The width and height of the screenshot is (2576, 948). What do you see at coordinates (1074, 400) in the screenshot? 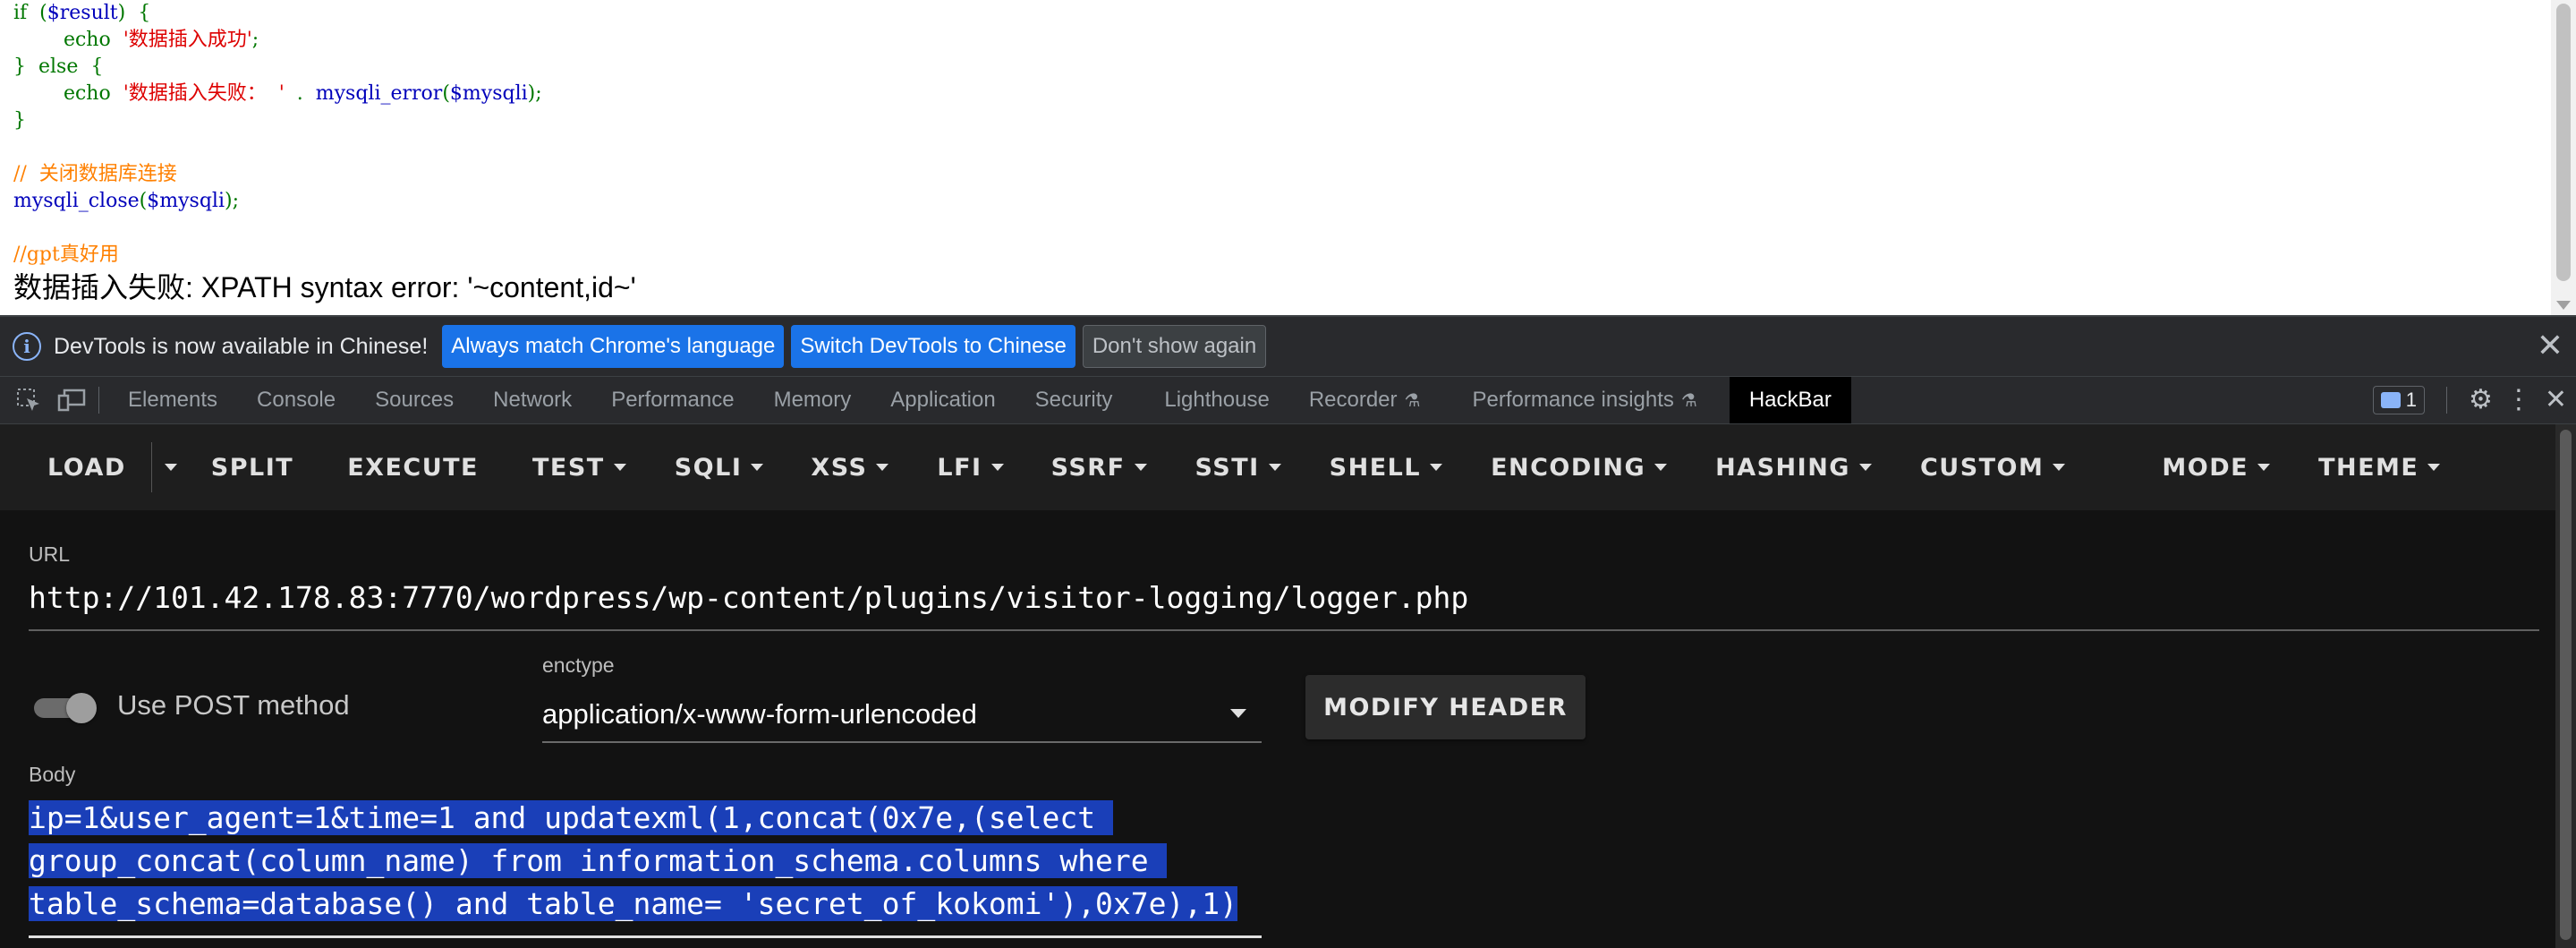
I see `tab-security: Security` at bounding box center [1074, 400].